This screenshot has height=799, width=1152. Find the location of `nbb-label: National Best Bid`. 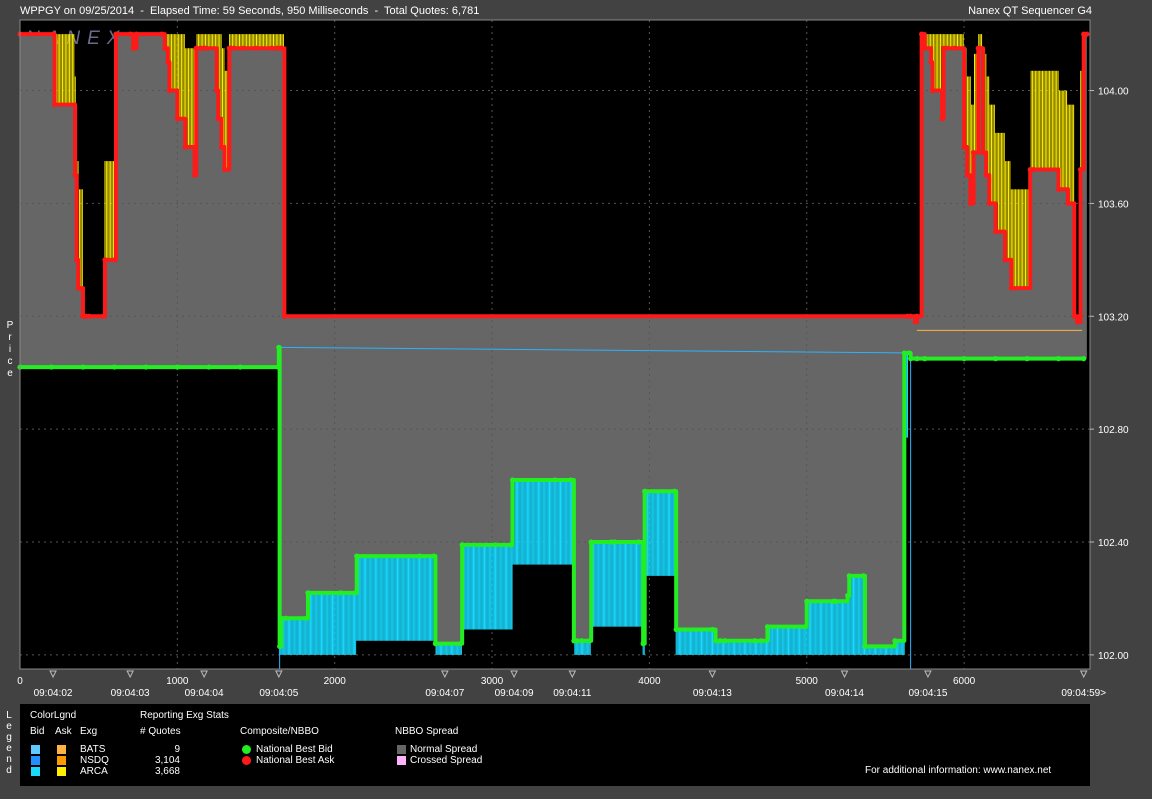

nbb-label: National Best Bid is located at coordinates (294, 749).